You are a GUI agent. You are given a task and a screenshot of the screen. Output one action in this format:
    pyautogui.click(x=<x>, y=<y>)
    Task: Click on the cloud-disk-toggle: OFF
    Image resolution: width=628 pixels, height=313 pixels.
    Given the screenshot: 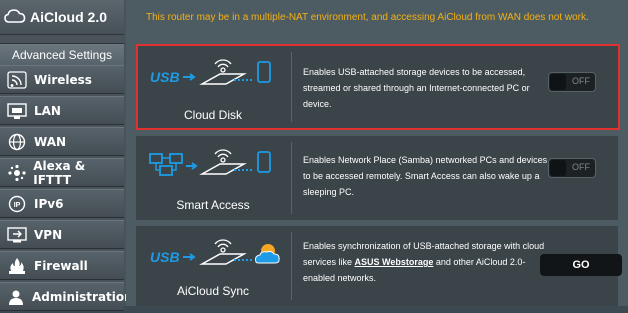 What is the action you would take?
    pyautogui.click(x=572, y=82)
    